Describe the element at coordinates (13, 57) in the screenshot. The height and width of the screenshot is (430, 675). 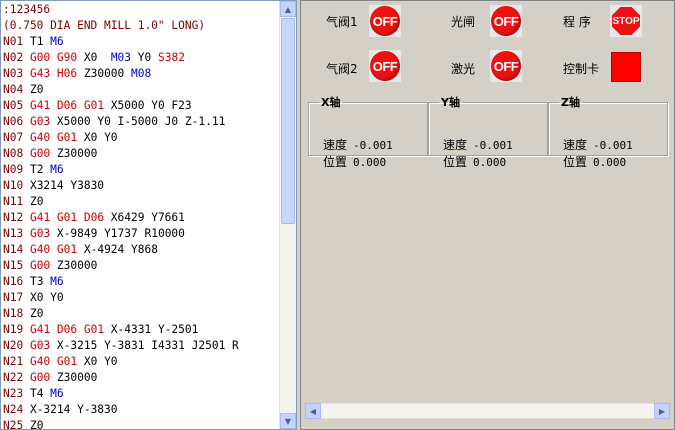
I see `gcode-token: N02` at that location.